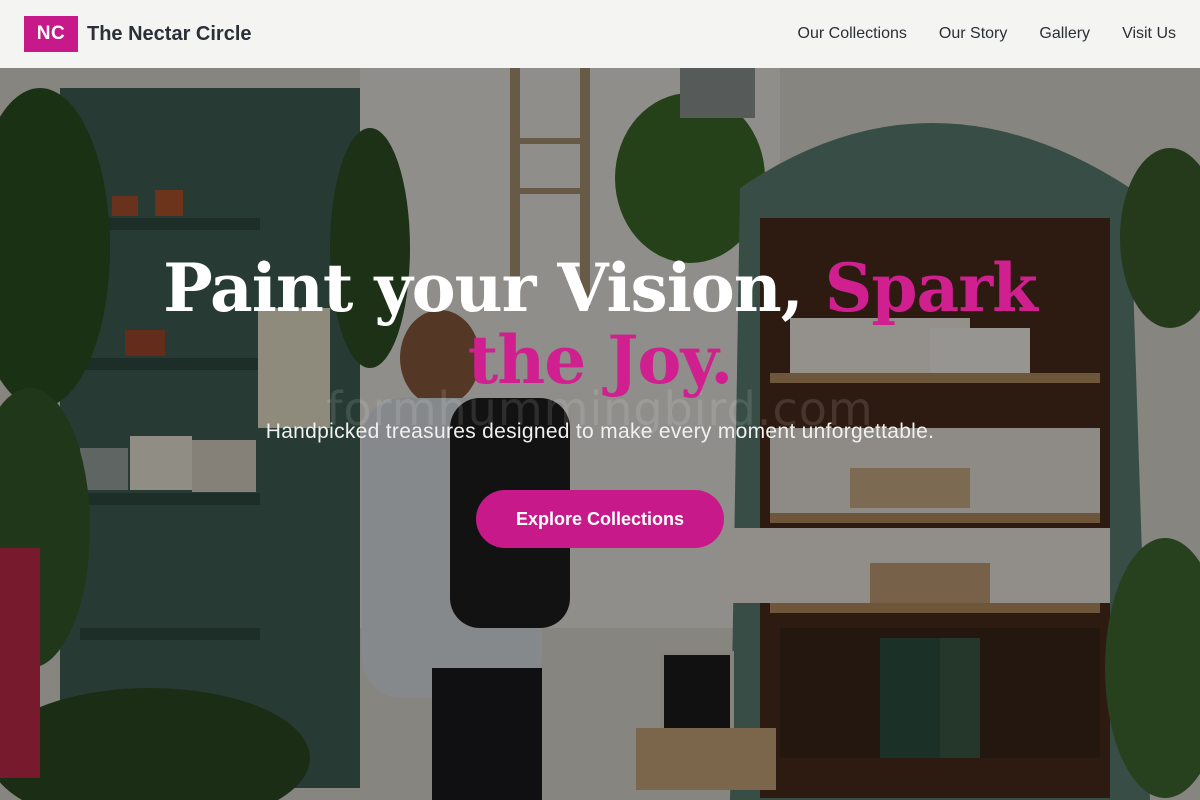 Image resolution: width=1200 pixels, height=800 pixels. I want to click on brand: NC The Nectar Circle, so click(138, 34).